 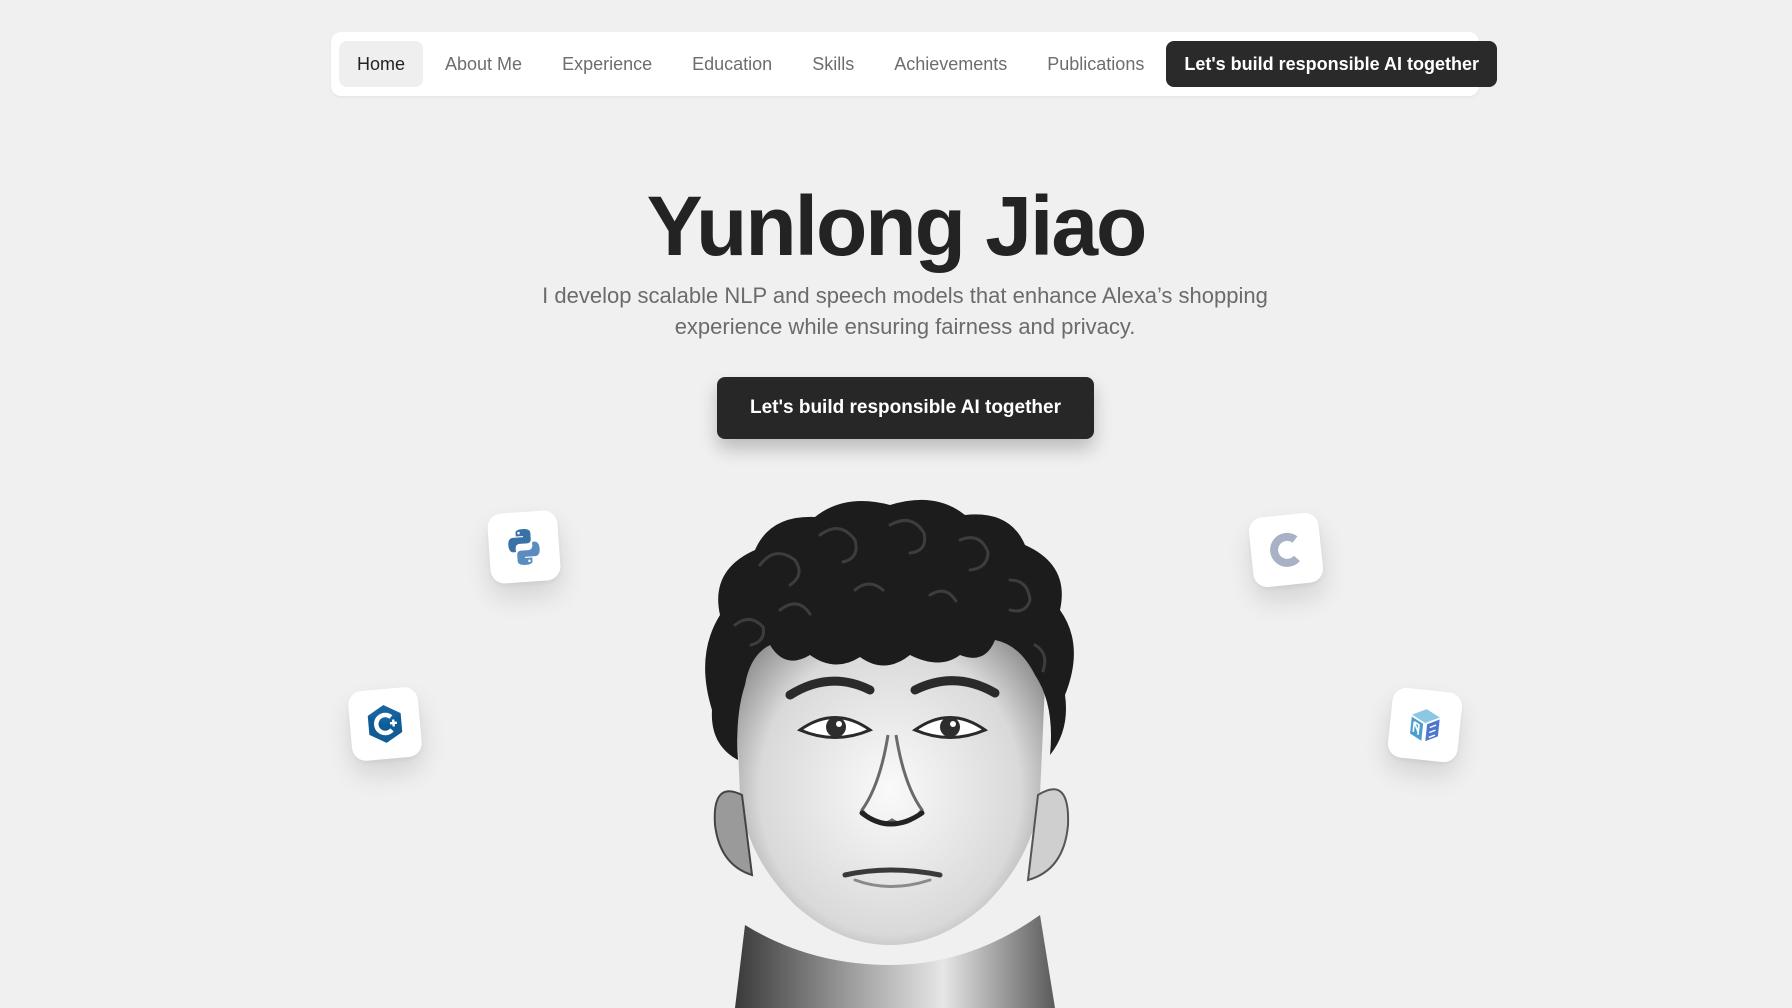 I want to click on cpp-icon-tile, so click(x=385, y=724).